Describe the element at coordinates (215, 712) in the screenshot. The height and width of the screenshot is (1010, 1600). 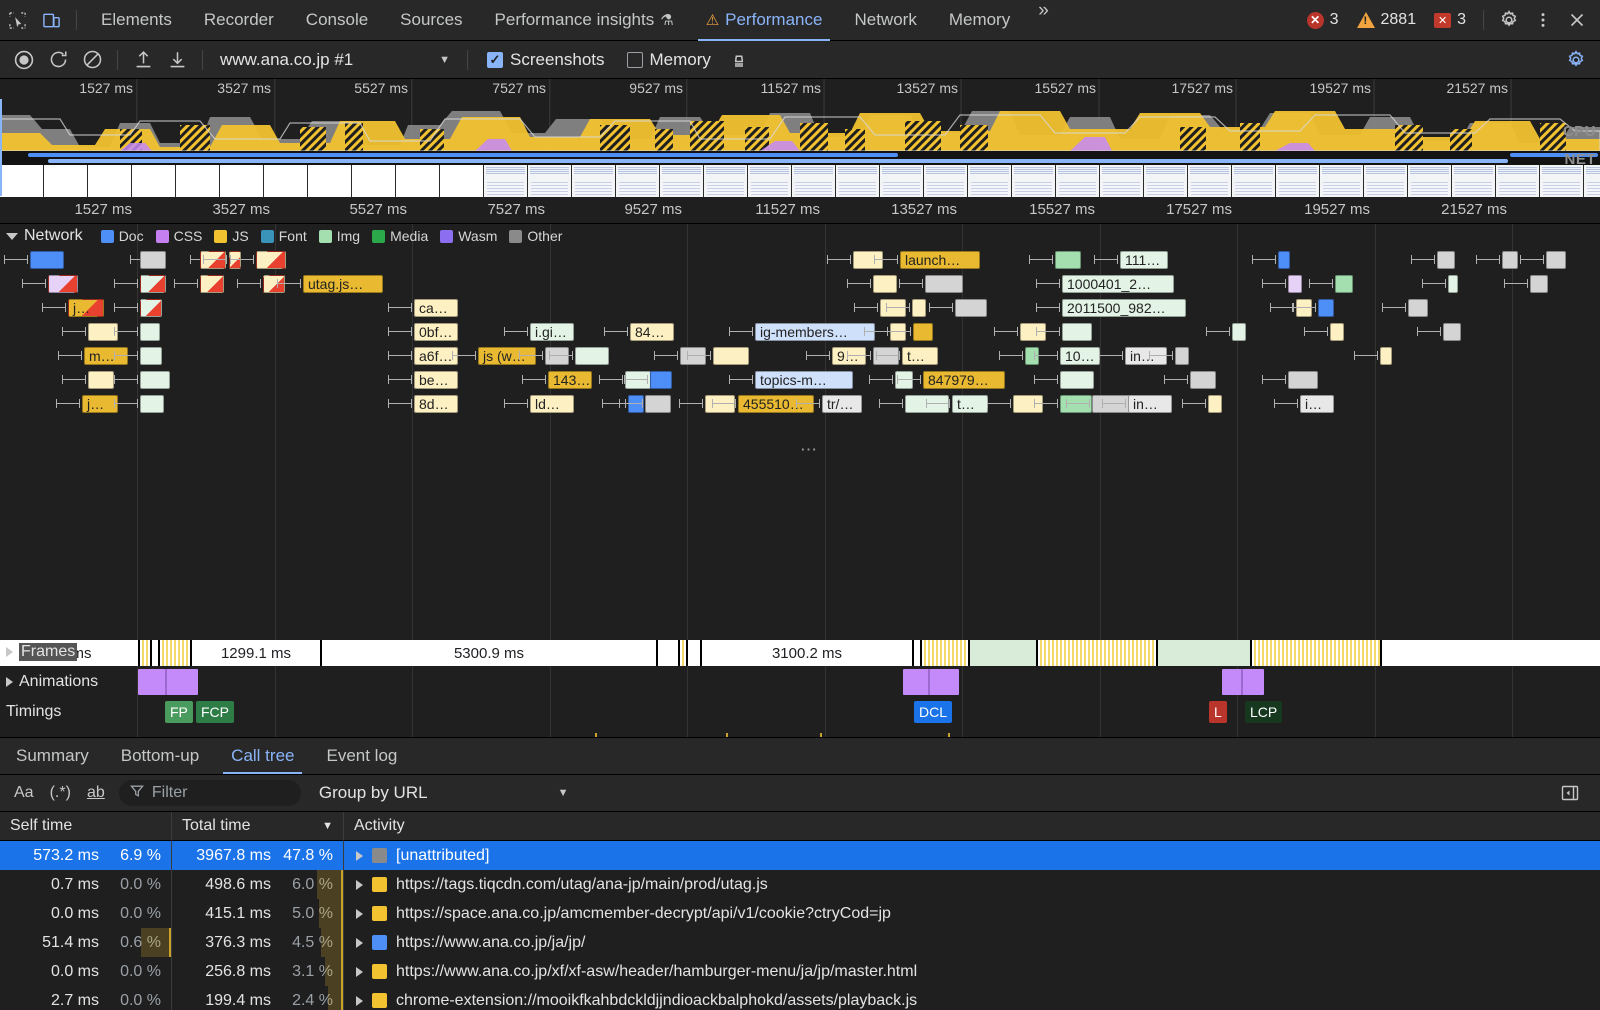
I see `timing-marker-fcp: FCP` at that location.